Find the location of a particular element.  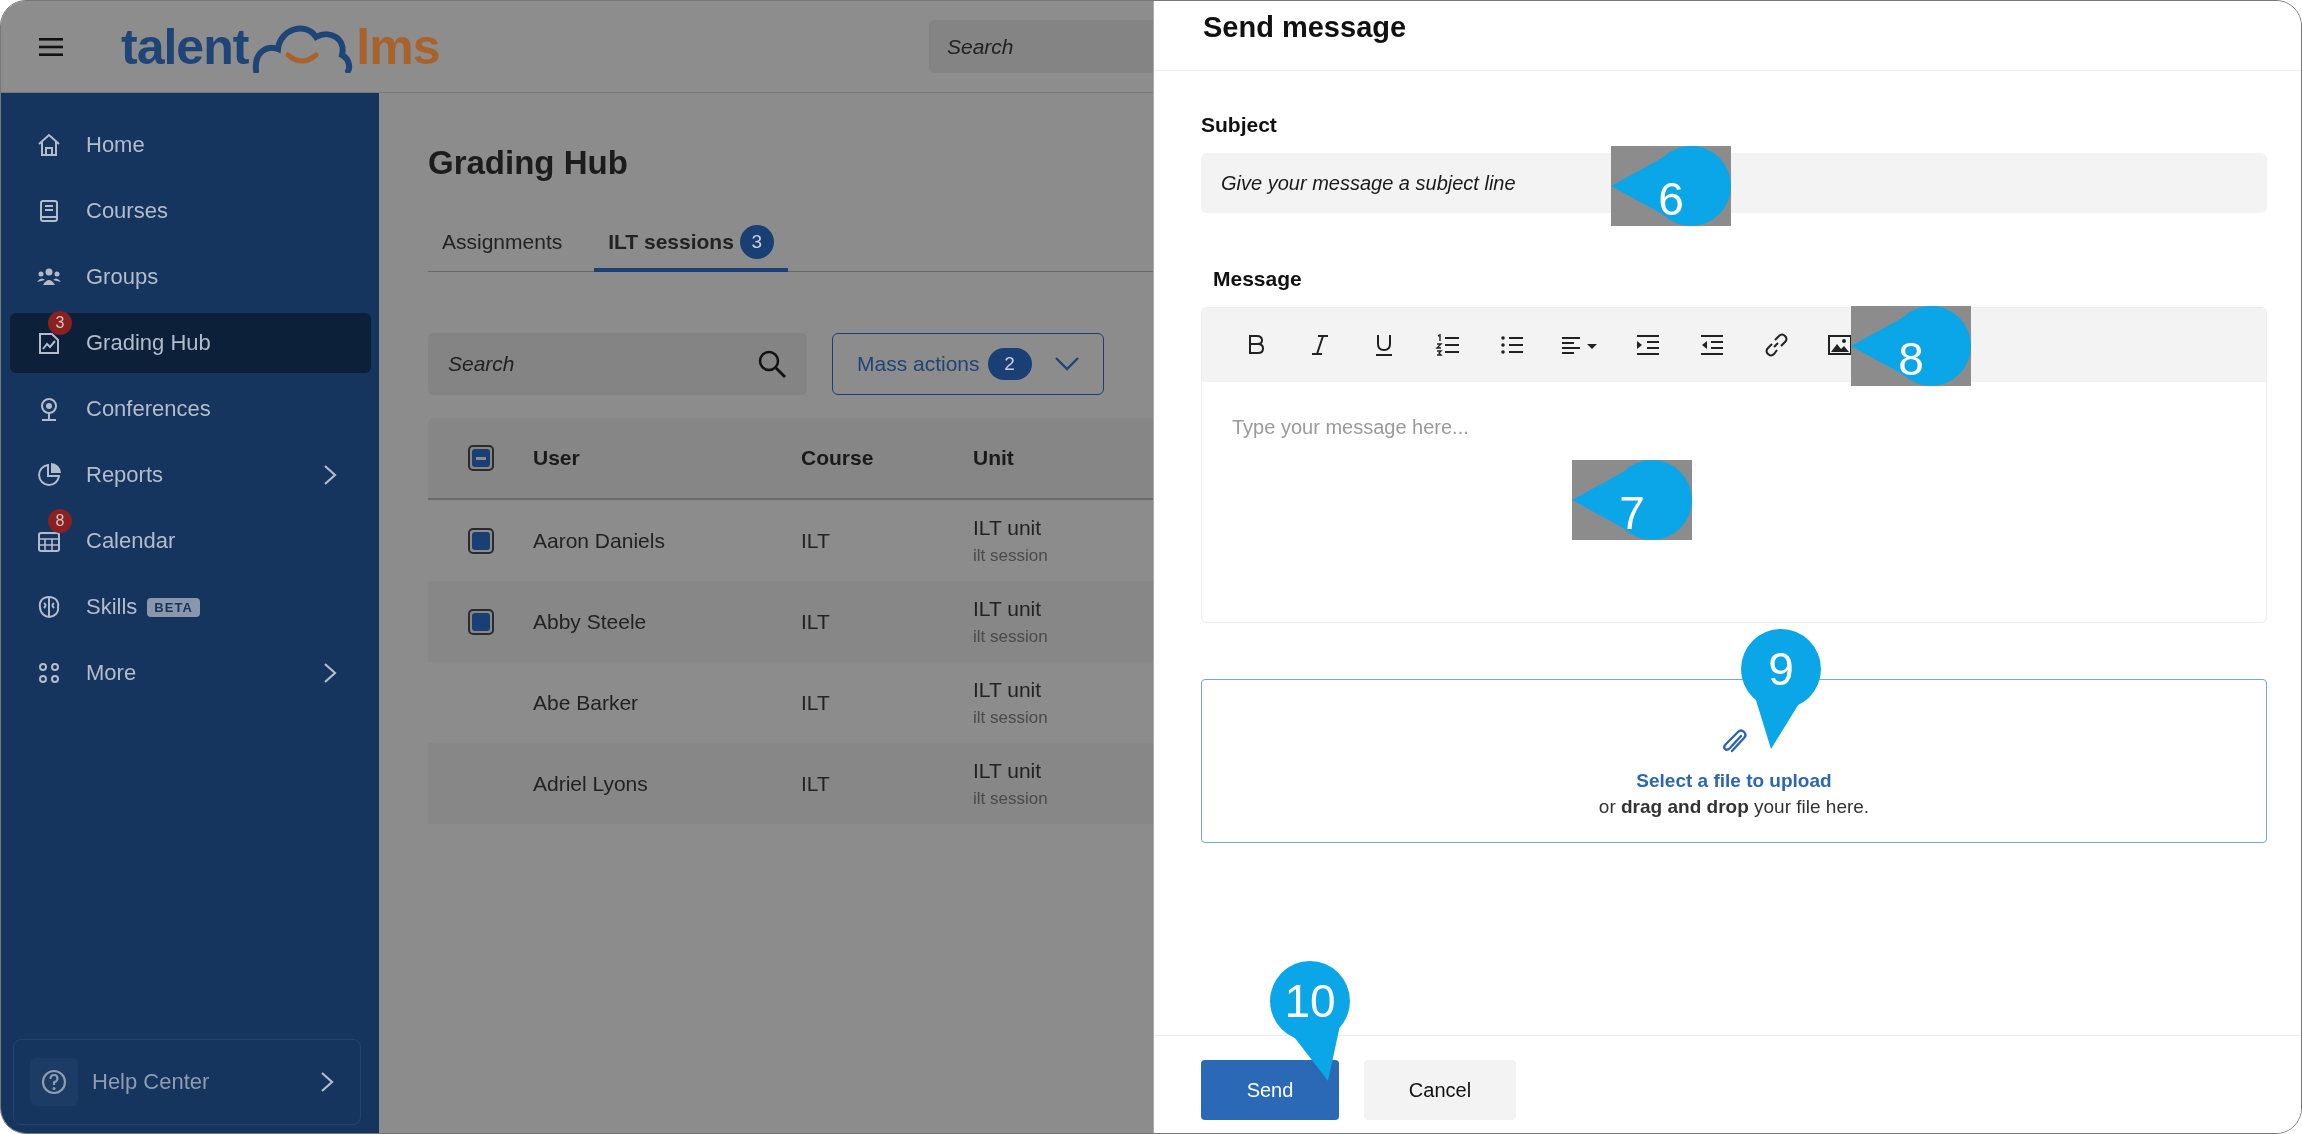

grid-icon is located at coordinates (49, 673).